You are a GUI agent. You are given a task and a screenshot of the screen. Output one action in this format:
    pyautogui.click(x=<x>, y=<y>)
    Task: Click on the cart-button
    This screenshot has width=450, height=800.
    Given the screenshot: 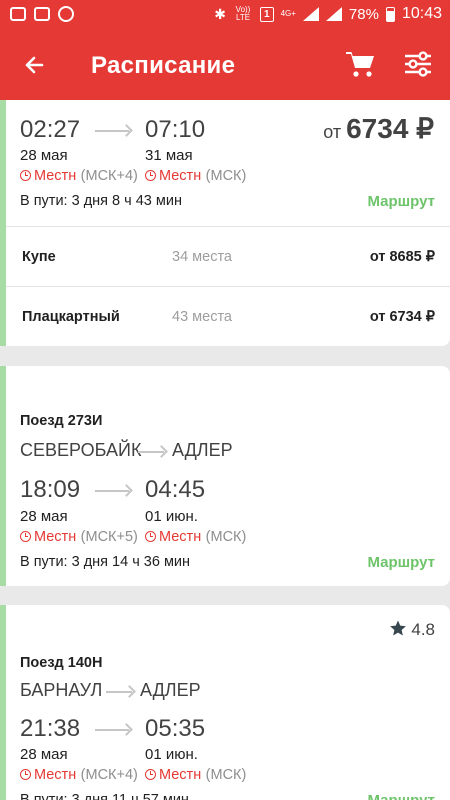 What is the action you would take?
    pyautogui.click(x=361, y=65)
    